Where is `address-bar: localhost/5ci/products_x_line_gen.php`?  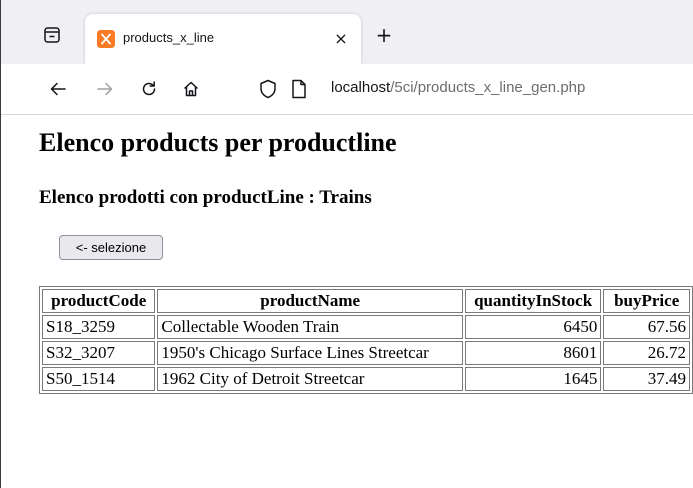
address-bar: localhost/5ci/products_x_line_gen.php is located at coordinates (471, 89).